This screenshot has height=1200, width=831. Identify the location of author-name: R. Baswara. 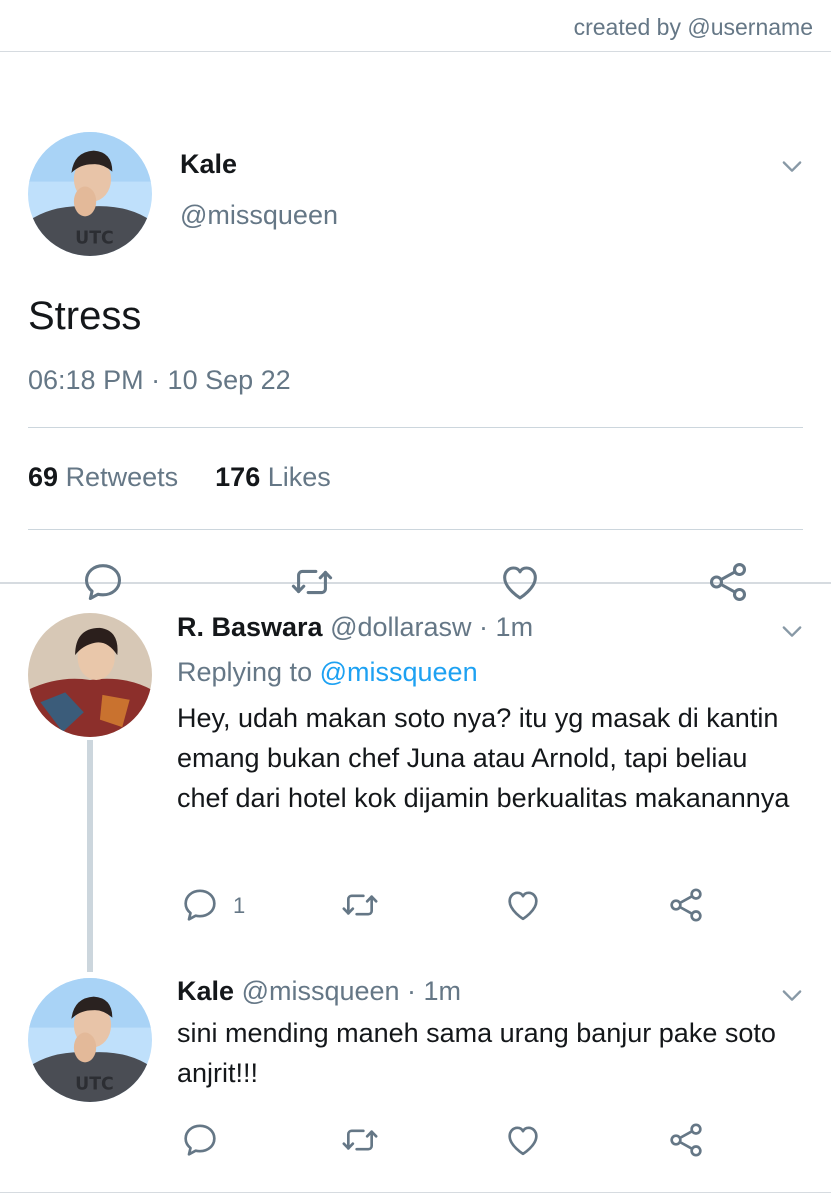
(250, 627).